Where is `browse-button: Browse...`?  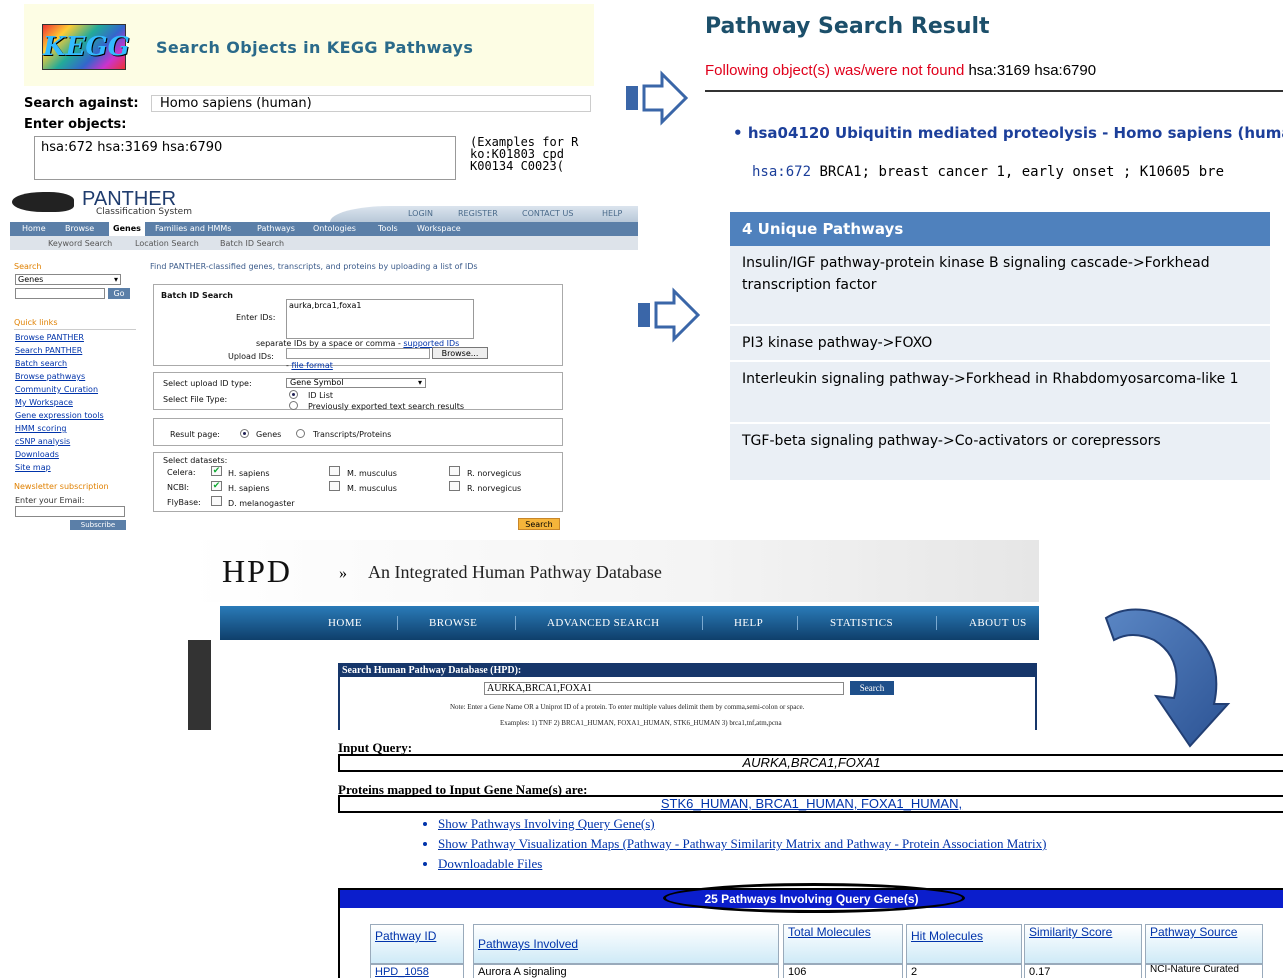
browse-button: Browse... is located at coordinates (460, 353).